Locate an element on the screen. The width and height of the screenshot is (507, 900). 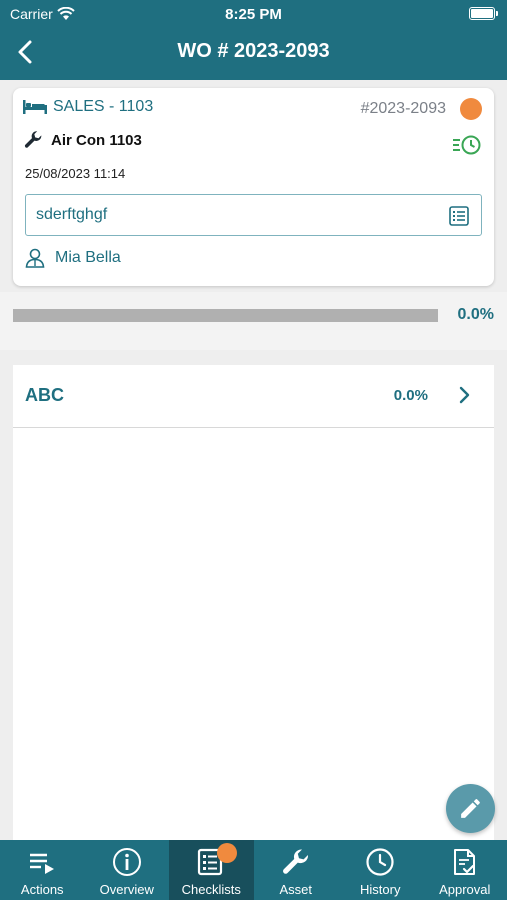
tab-history: History is located at coordinates (380, 870).